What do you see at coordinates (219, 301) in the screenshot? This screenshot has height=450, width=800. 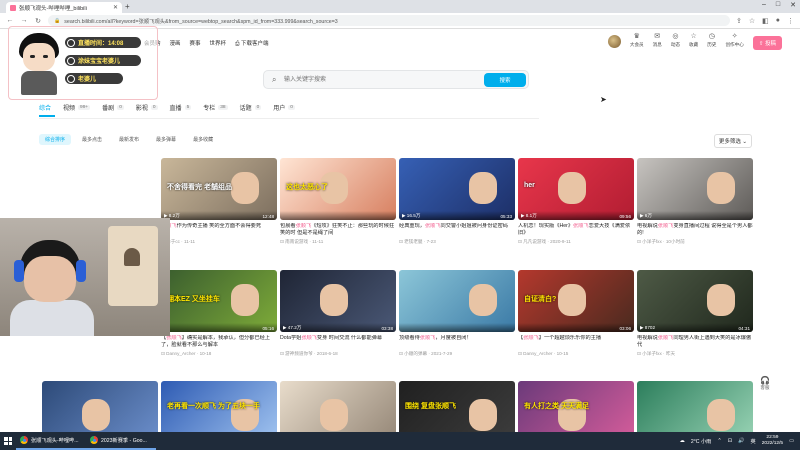 I see `video-thumbnail: 翻本EZ 又坐挂车 05:16` at bounding box center [219, 301].